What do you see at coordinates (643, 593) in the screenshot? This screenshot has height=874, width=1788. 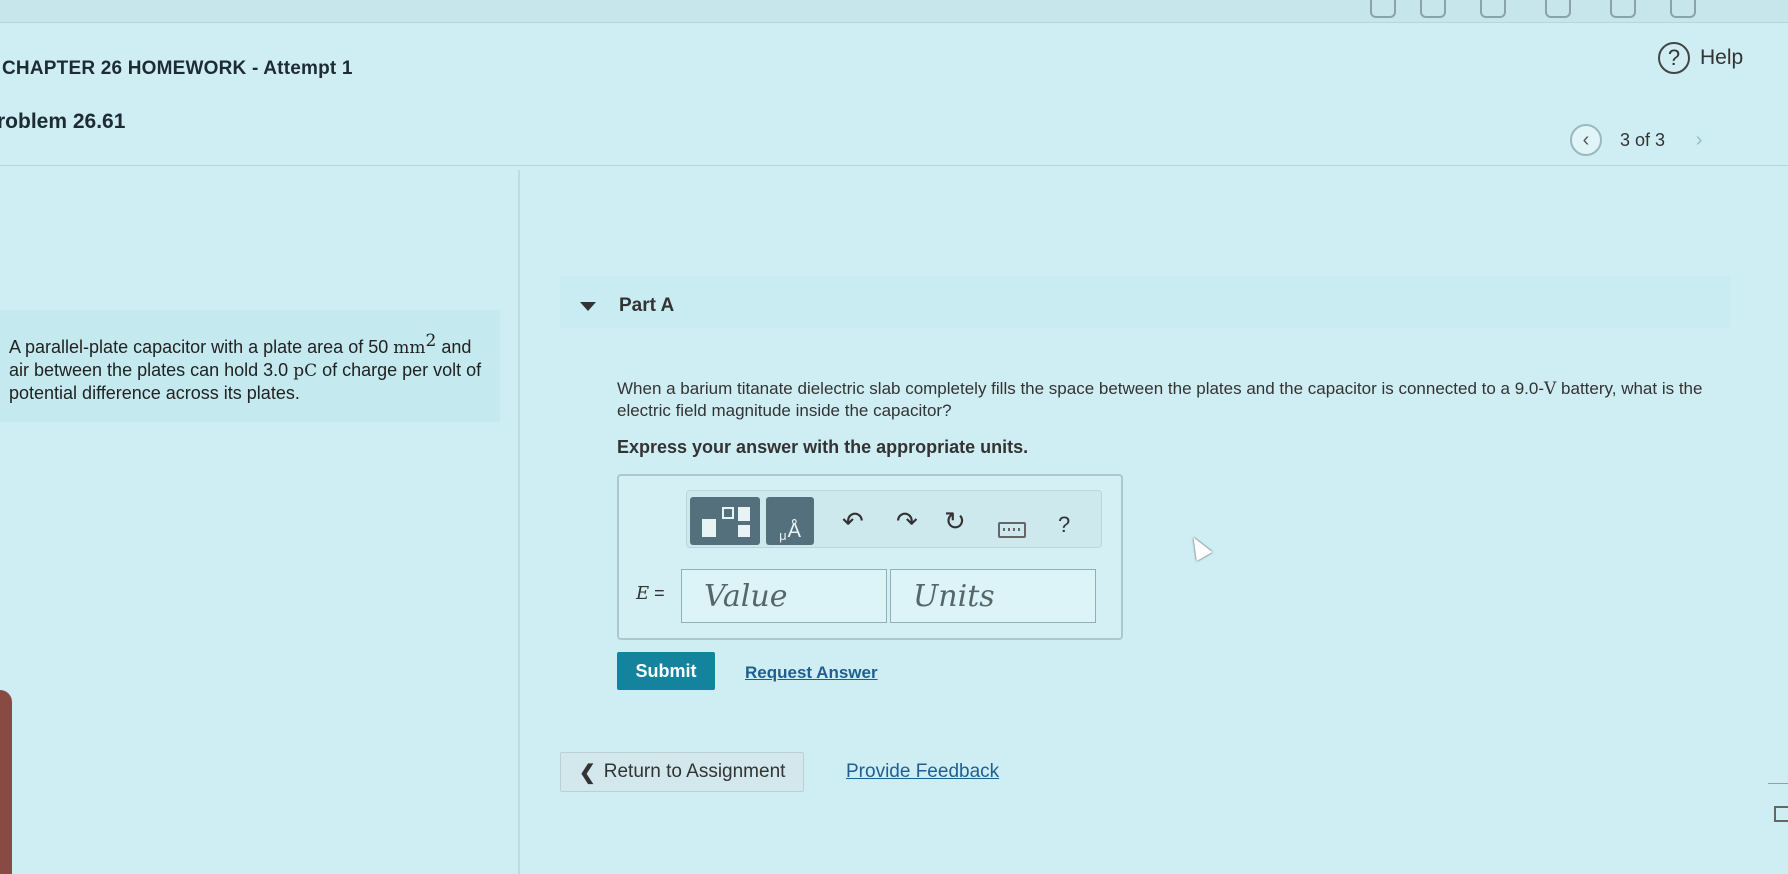 I see `variable: E` at bounding box center [643, 593].